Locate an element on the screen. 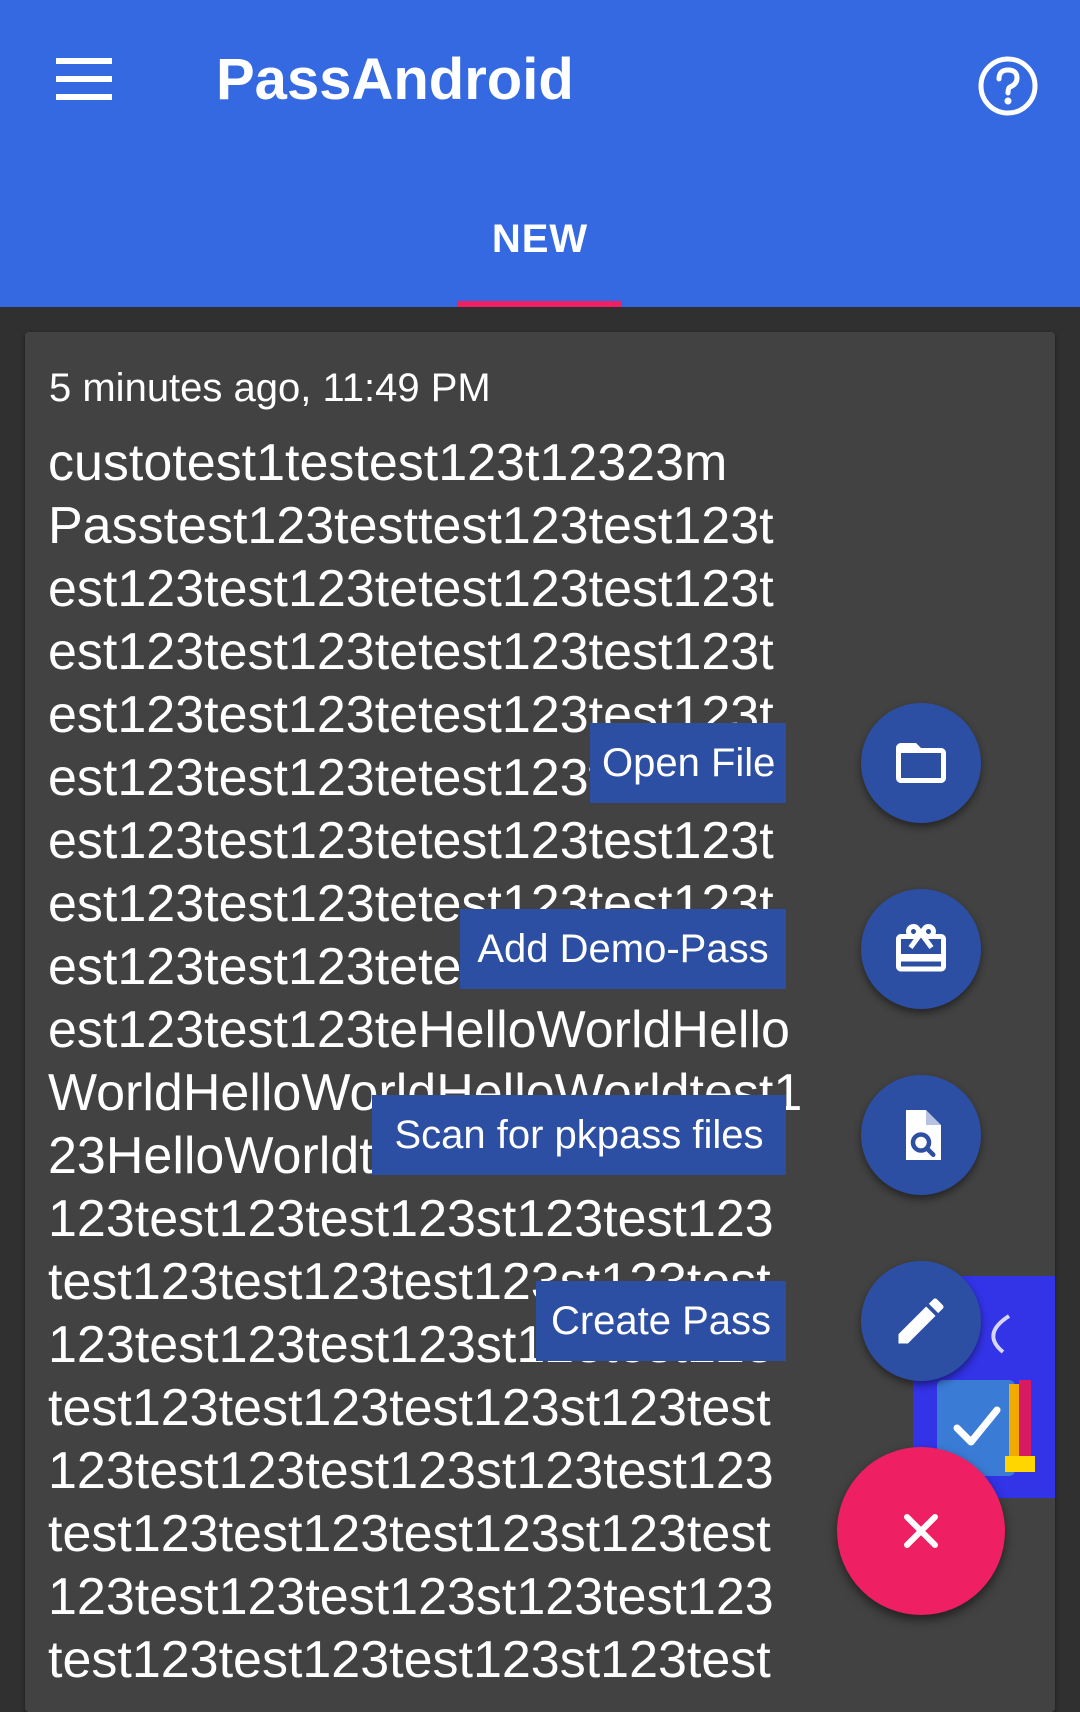  close-fab-button is located at coordinates (921, 1531).